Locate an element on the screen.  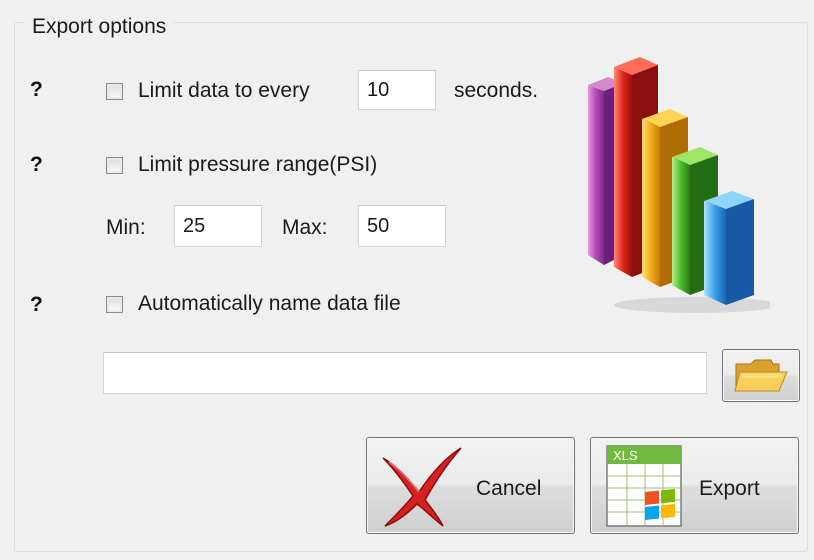
browse-button is located at coordinates (761, 375).